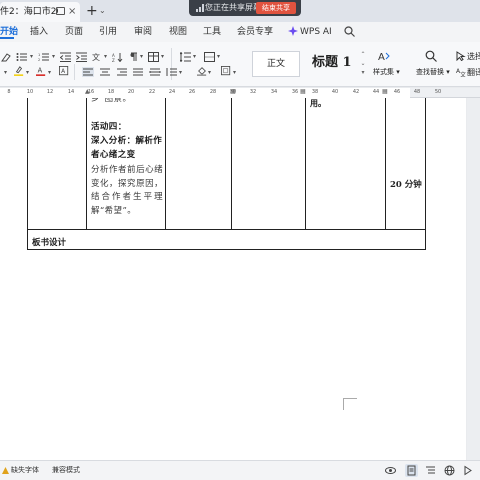 The width and height of the screenshot is (480, 480). Describe the element at coordinates (138, 72) in the screenshot. I see `justify-icon` at that location.